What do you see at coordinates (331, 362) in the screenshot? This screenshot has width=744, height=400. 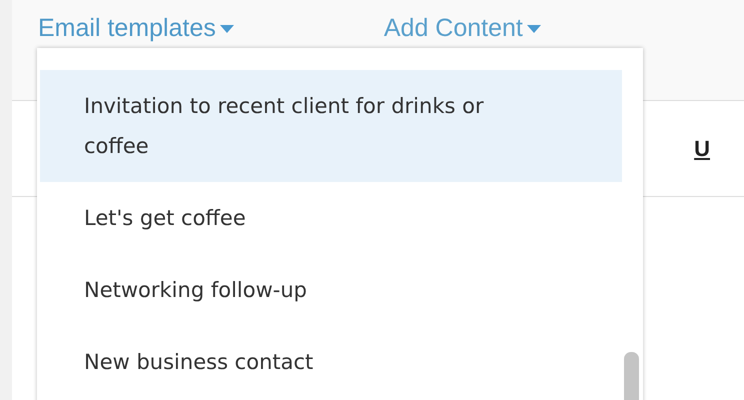 I see `menu-item: New business contact` at bounding box center [331, 362].